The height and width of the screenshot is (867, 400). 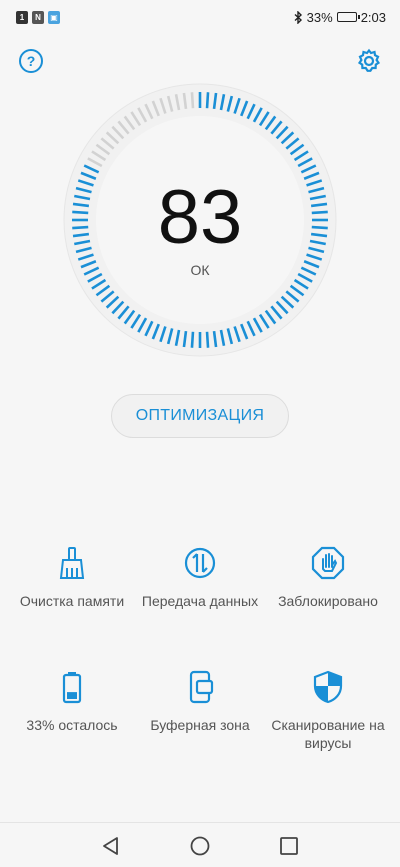 What do you see at coordinates (369, 61) in the screenshot?
I see `gear-icon` at bounding box center [369, 61].